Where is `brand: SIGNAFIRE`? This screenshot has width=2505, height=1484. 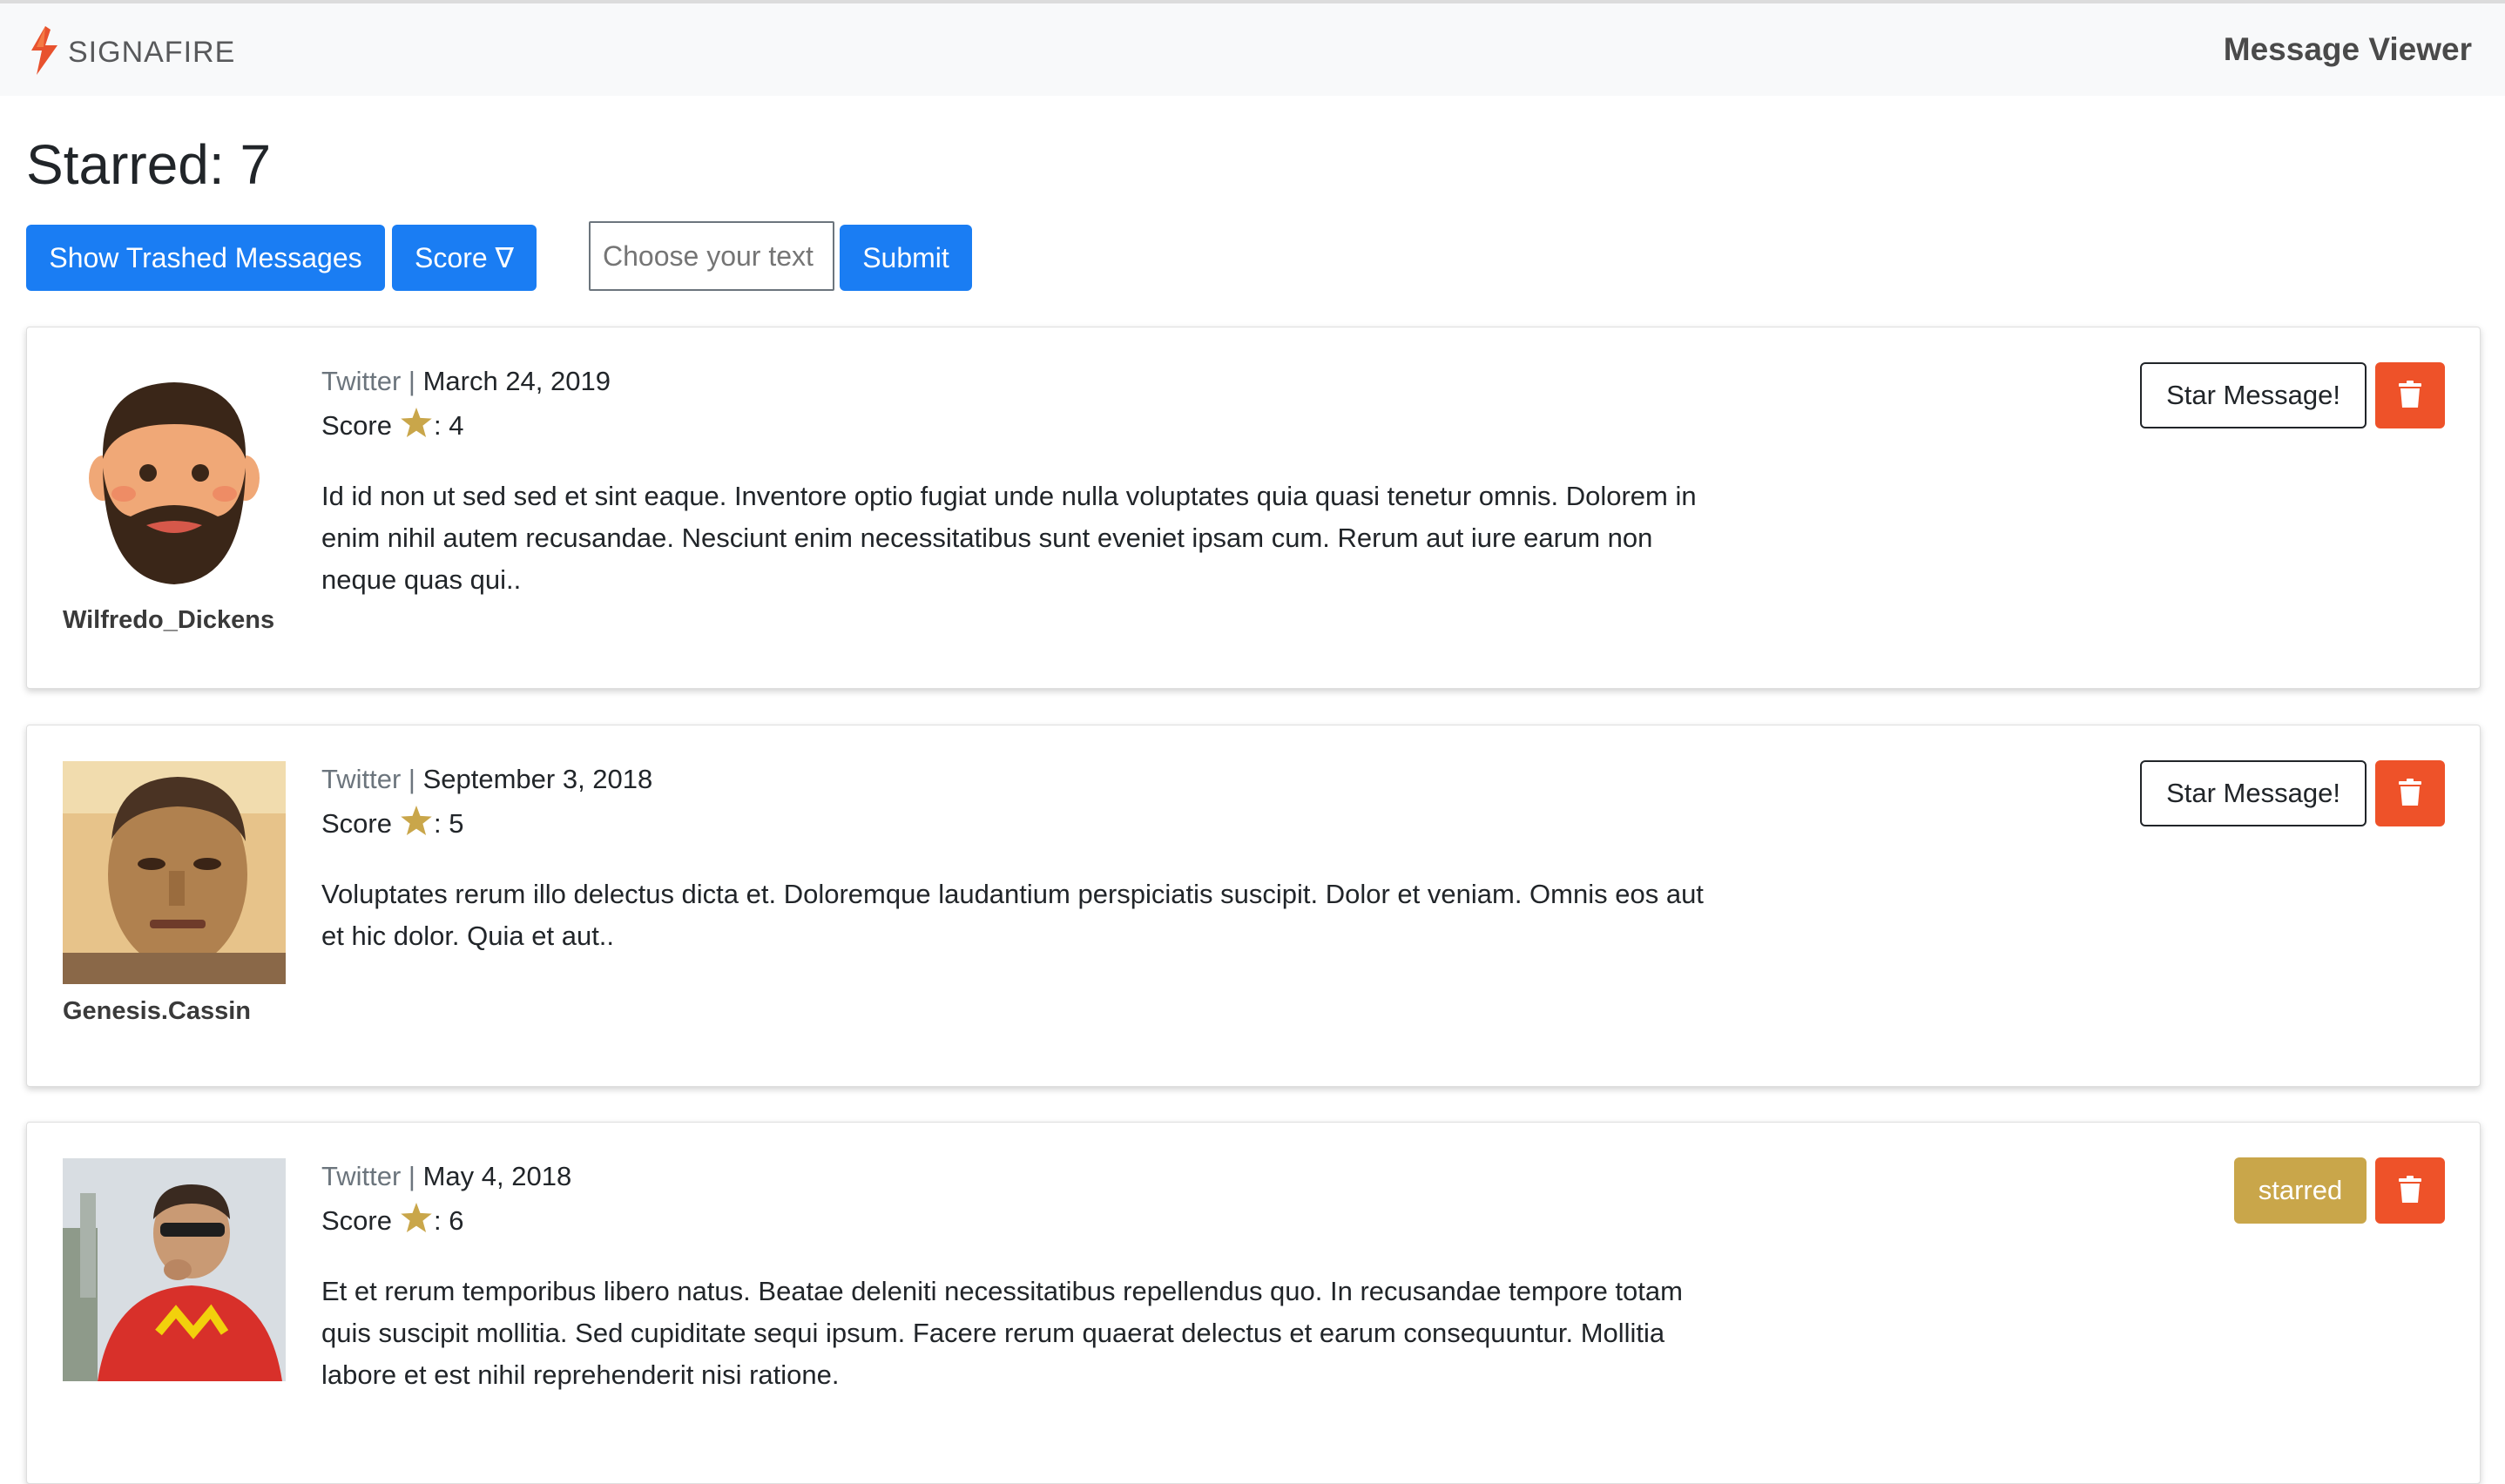 brand: SIGNAFIRE is located at coordinates (131, 52).